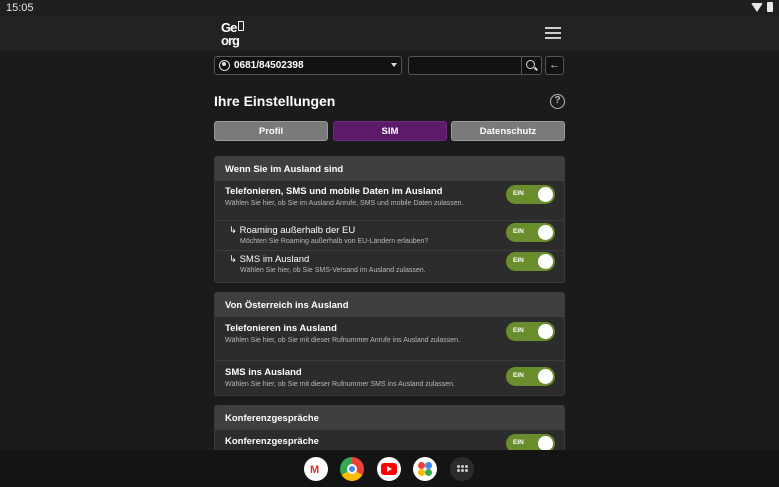 The height and width of the screenshot is (487, 779). I want to click on tab-profil: Profil, so click(271, 131).